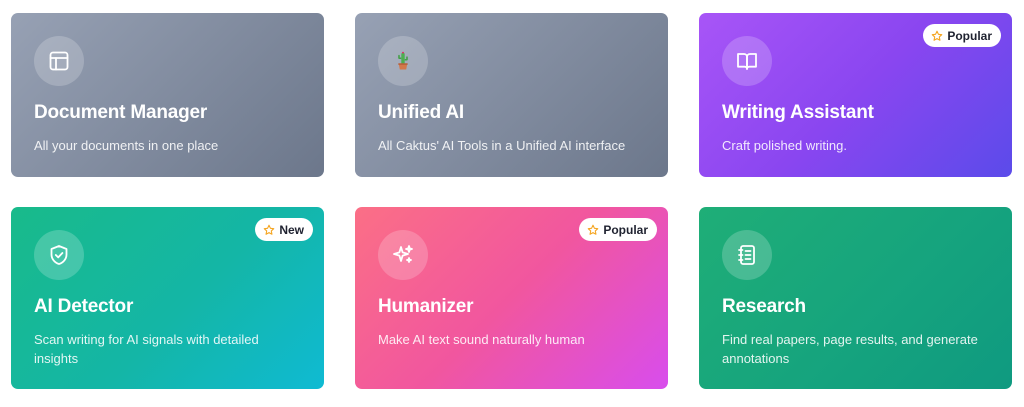  Describe the element at coordinates (59, 61) in the screenshot. I see `layout-icon` at that location.